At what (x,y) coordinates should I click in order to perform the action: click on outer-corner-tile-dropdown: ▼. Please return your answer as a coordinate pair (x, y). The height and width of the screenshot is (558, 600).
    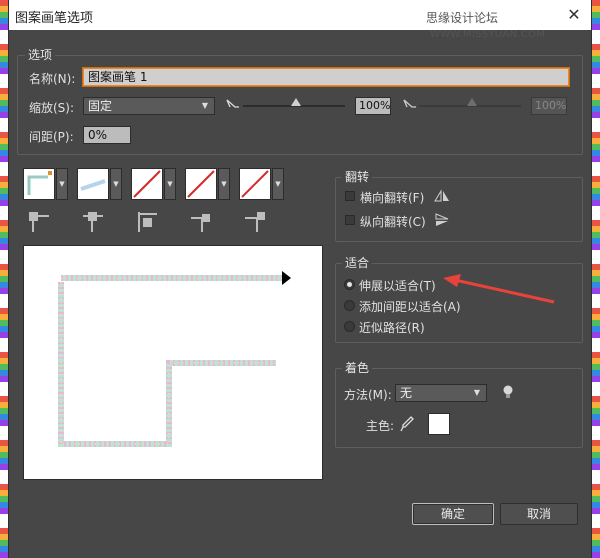
    Looking at the image, I should click on (116, 184).